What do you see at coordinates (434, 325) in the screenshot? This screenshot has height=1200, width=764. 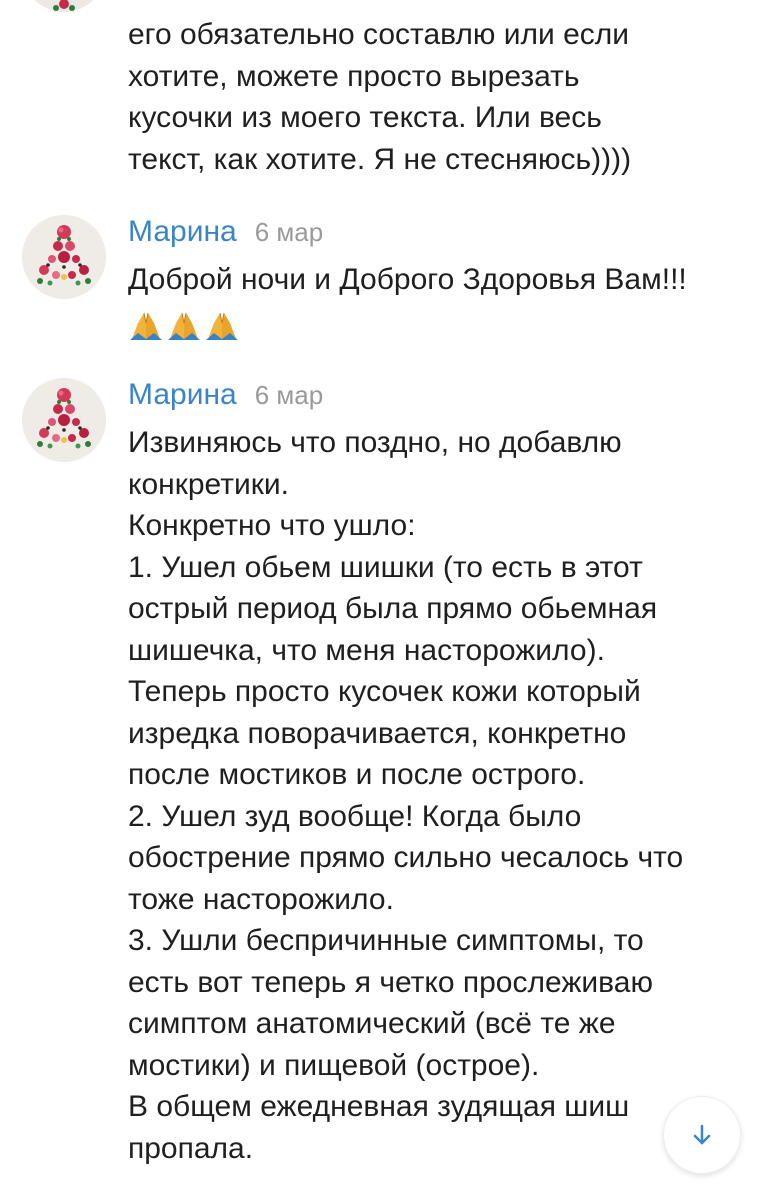 I see `emoji-row` at bounding box center [434, 325].